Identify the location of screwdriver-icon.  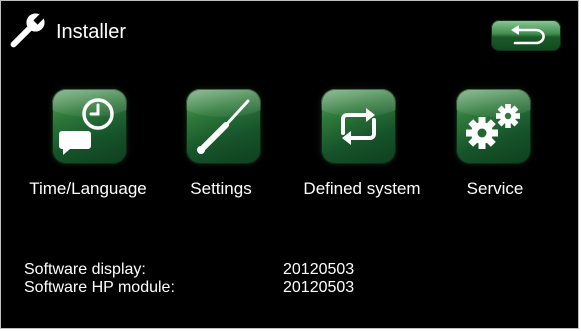
(223, 126).